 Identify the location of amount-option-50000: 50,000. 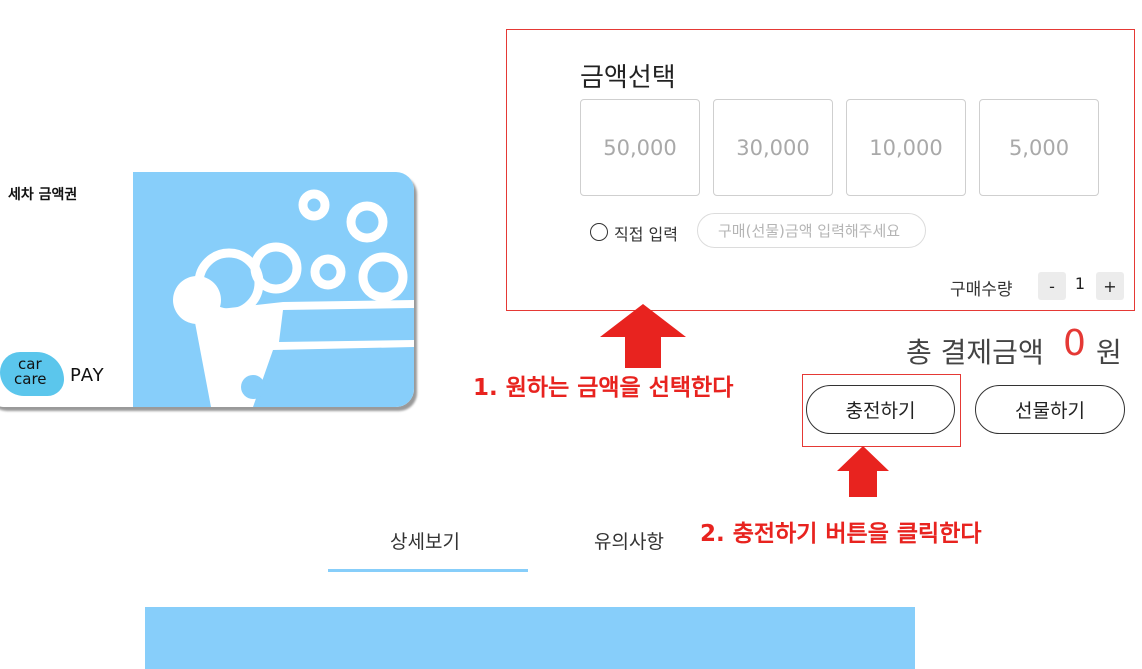
(640, 147).